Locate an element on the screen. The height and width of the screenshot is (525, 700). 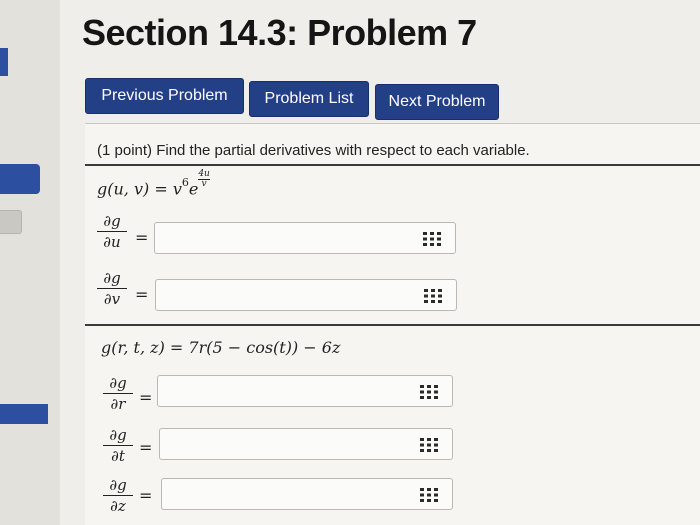
partial-dz-label: ∂g ∂z is located at coordinates (118, 495).